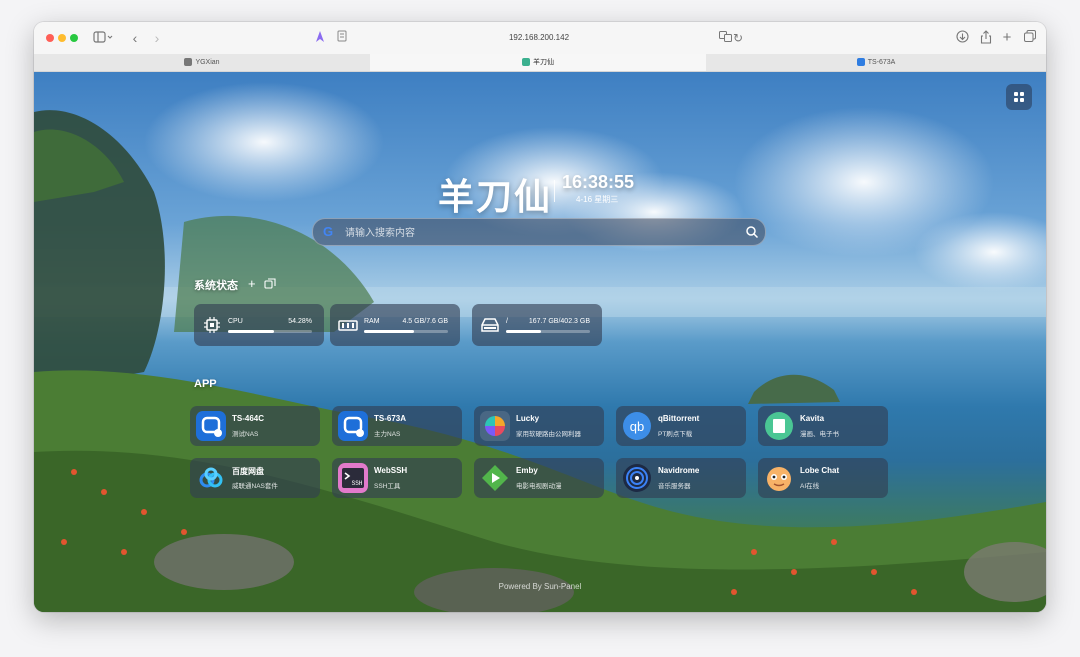 The image size is (1080, 657). I want to click on address-bar: 192.168.200.142, so click(539, 38).